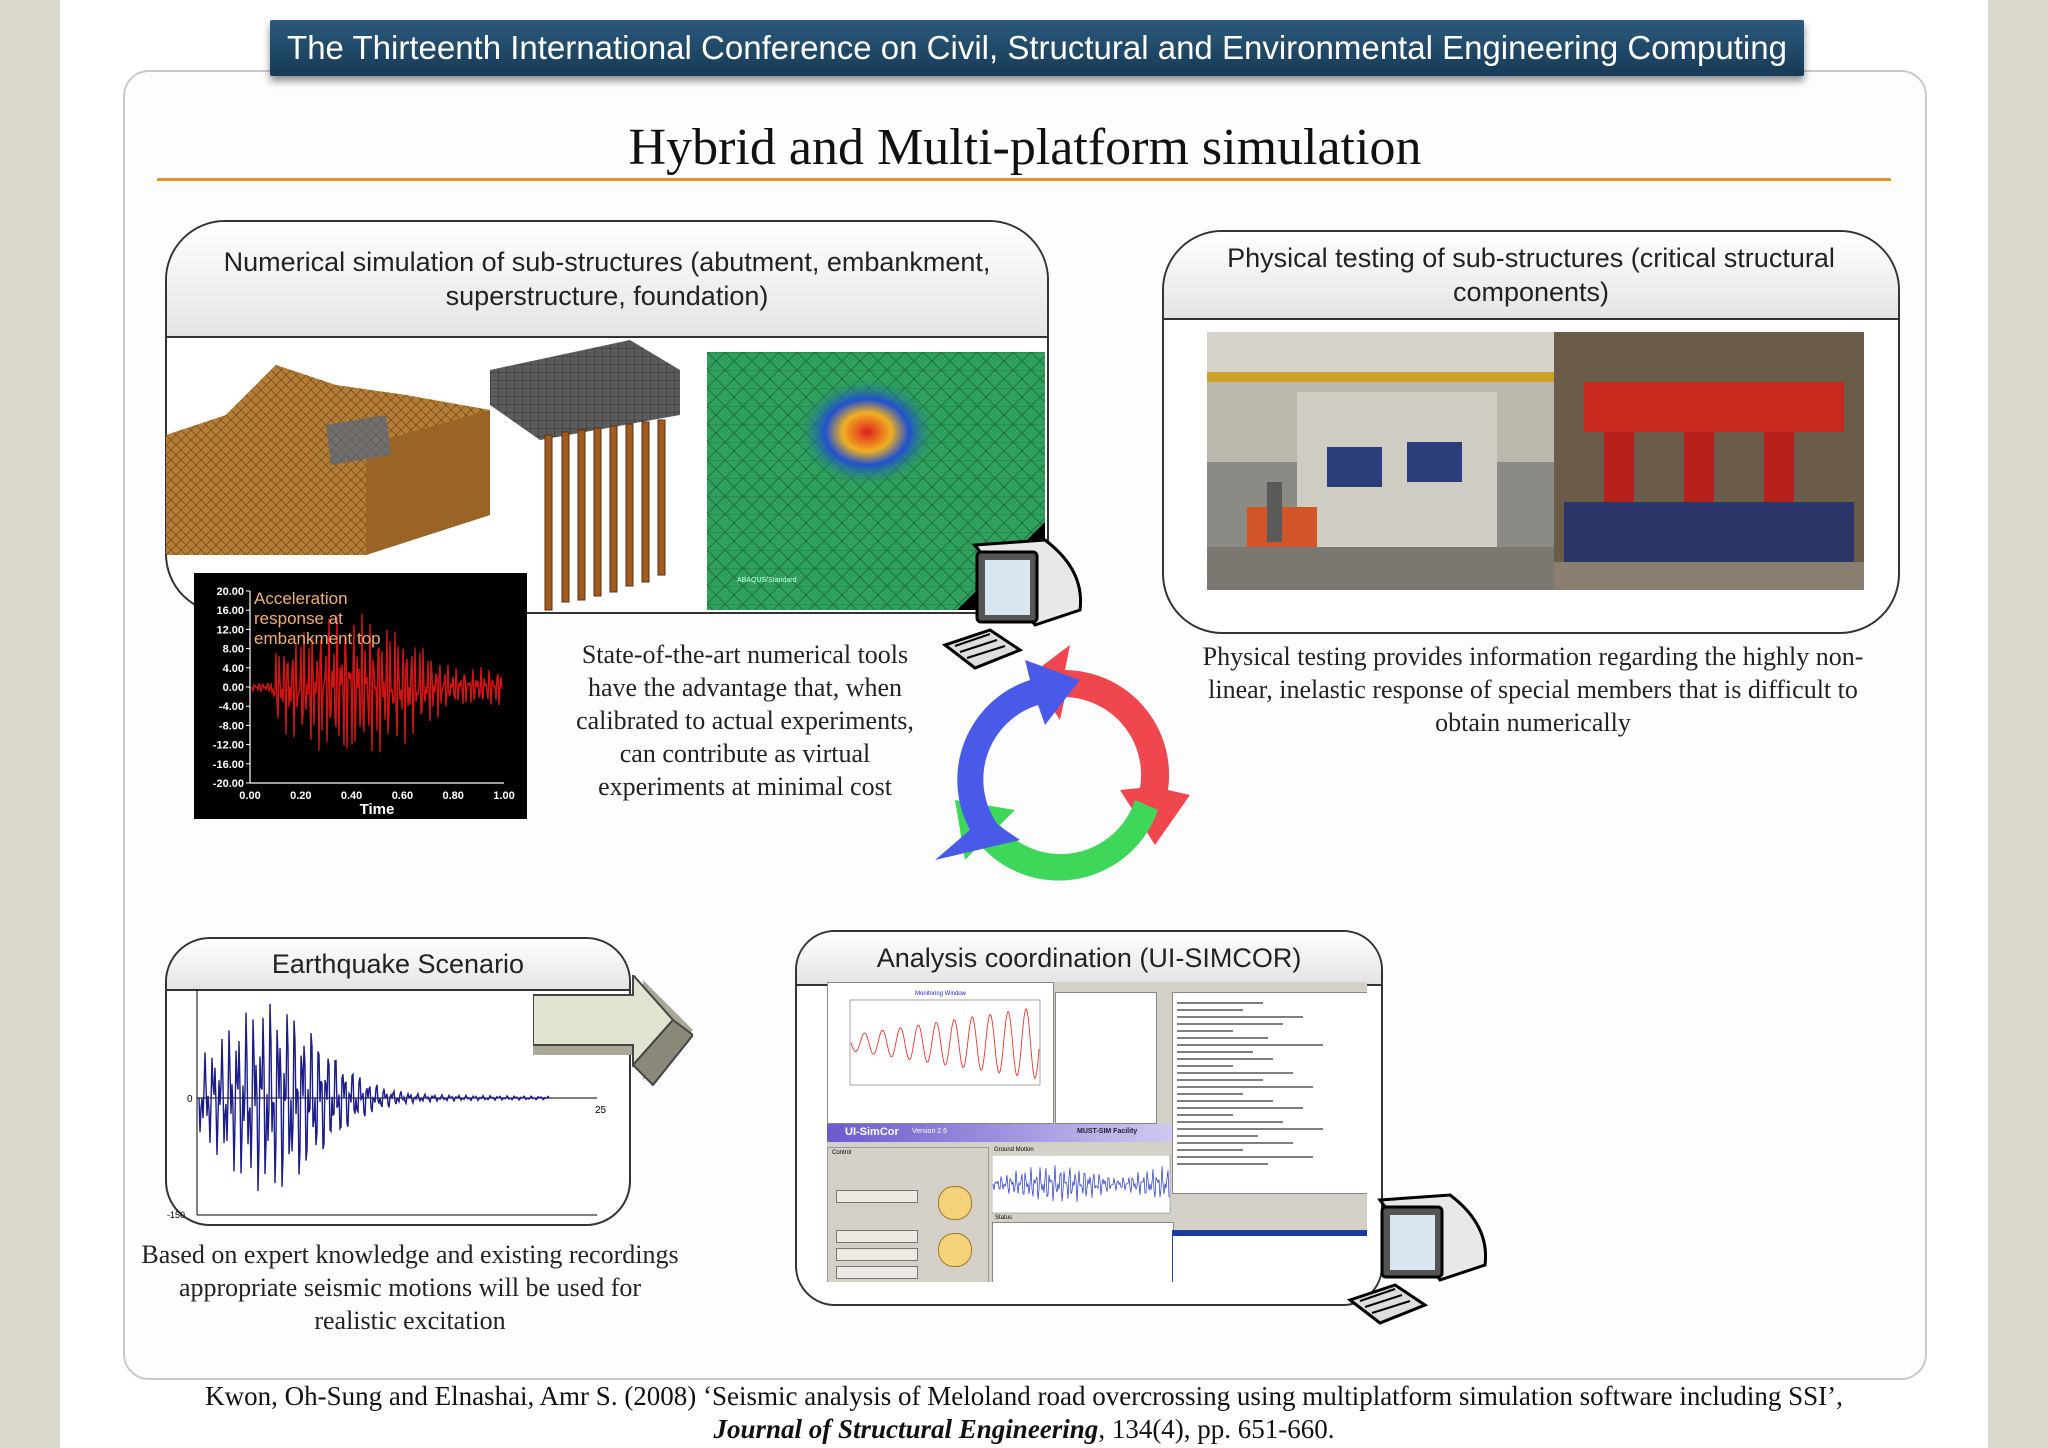  Describe the element at coordinates (872, 1132) in the screenshot. I see `simcor-app-name: UI-SimCor` at that location.